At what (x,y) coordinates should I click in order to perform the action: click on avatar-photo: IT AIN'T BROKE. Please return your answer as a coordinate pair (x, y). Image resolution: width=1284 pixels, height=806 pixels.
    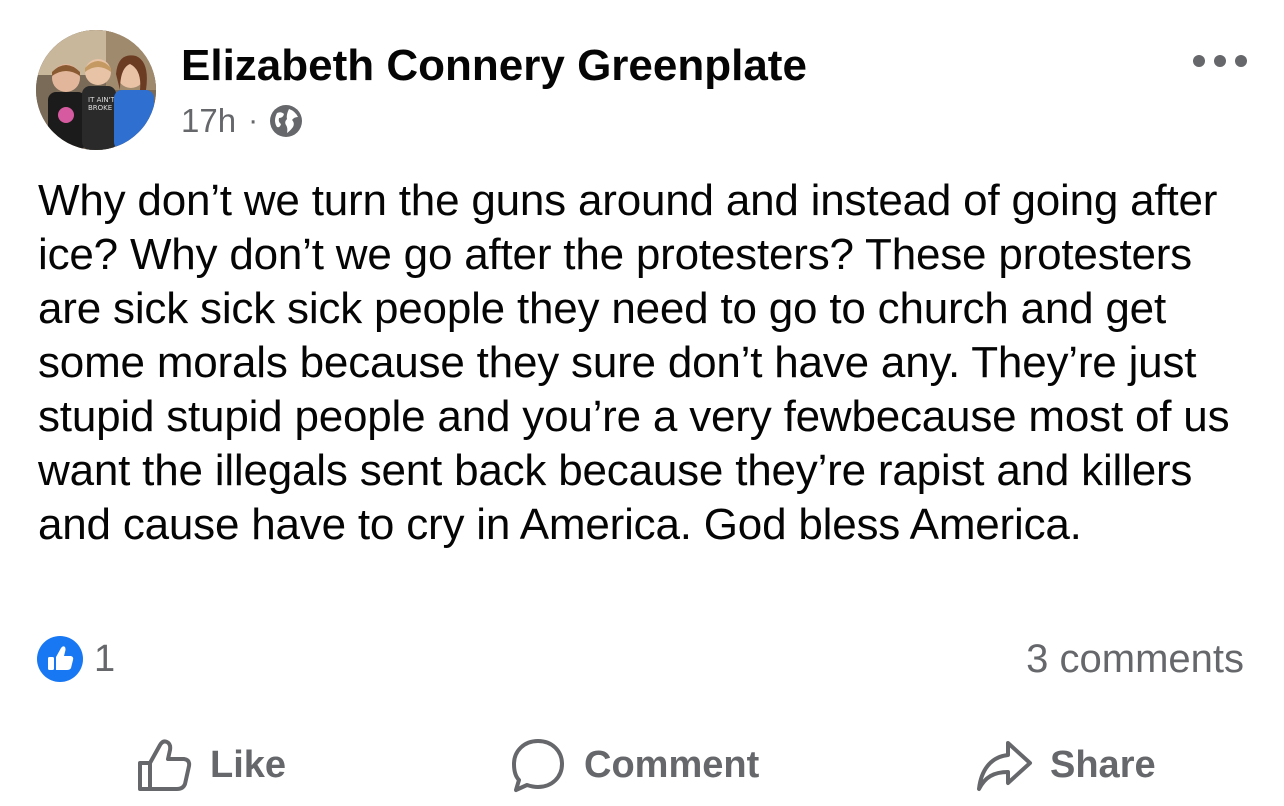
    Looking at the image, I should click on (96, 90).